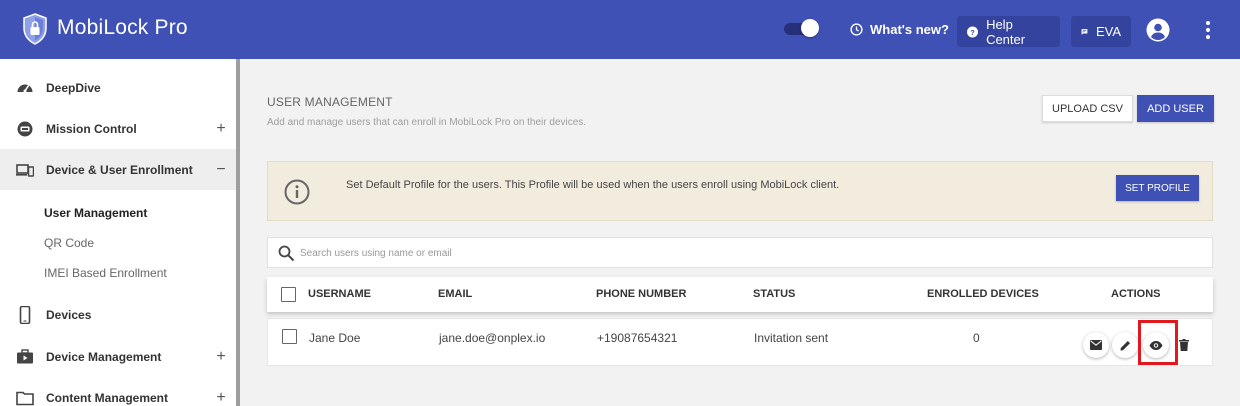 Image resolution: width=1240 pixels, height=406 pixels. What do you see at coordinates (641, 294) in the screenshot?
I see `column-header-phone: PHONE NUMBER` at bounding box center [641, 294].